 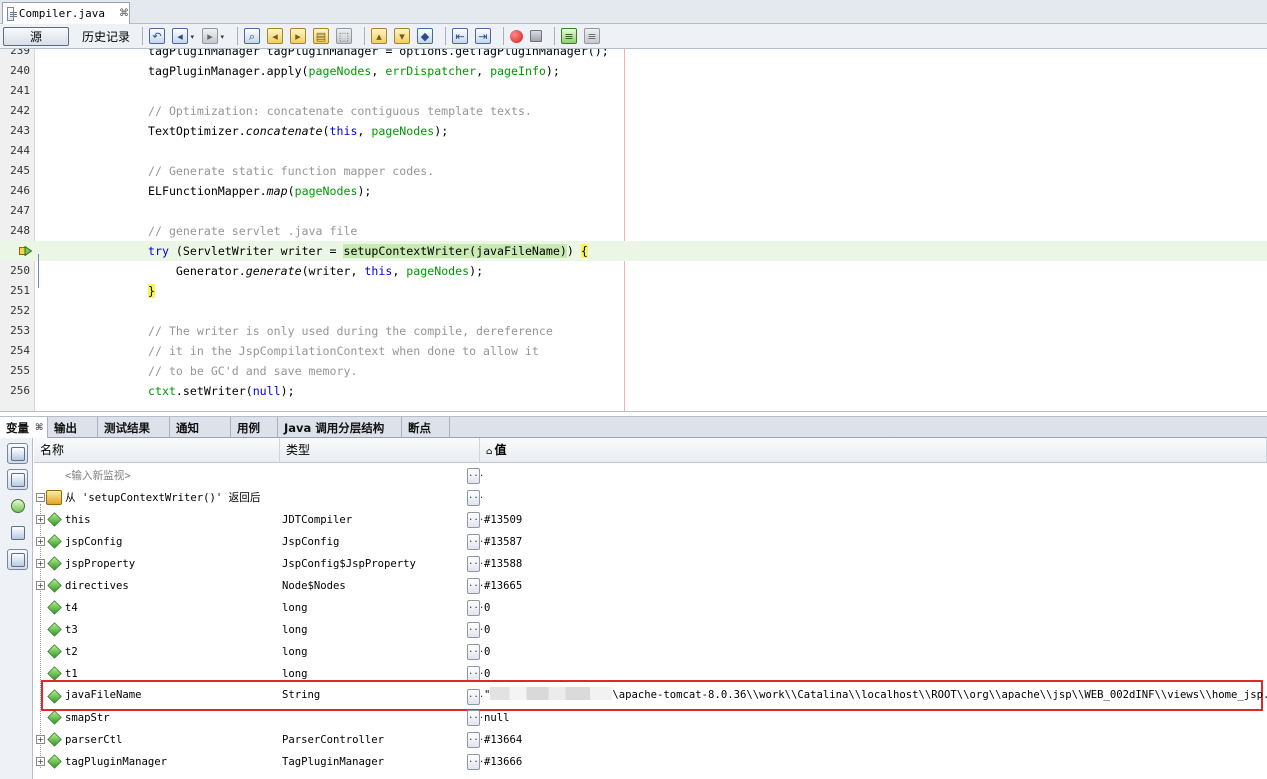 What do you see at coordinates (20, 350) in the screenshot?
I see `line-number: 254` at bounding box center [20, 350].